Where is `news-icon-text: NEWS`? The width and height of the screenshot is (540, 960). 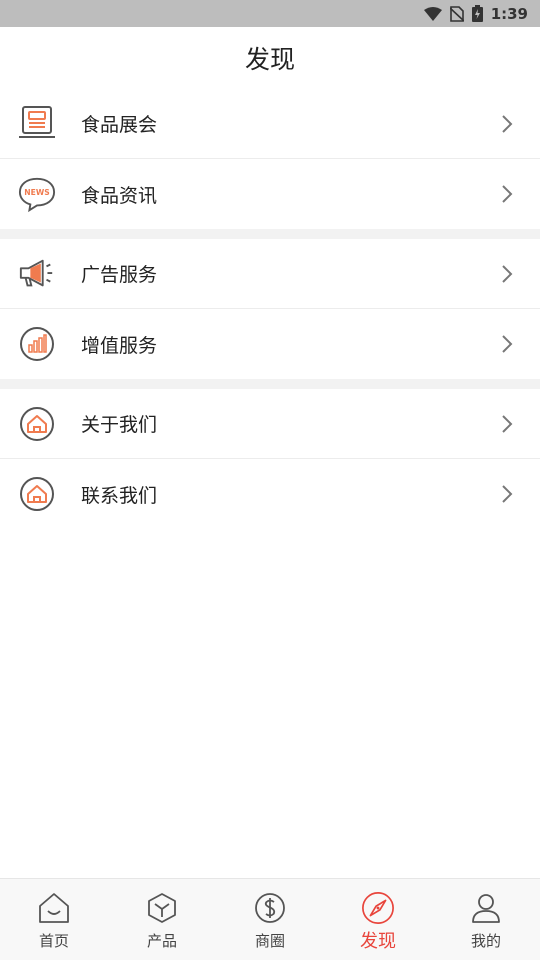
news-icon-text: NEWS is located at coordinates (36, 192).